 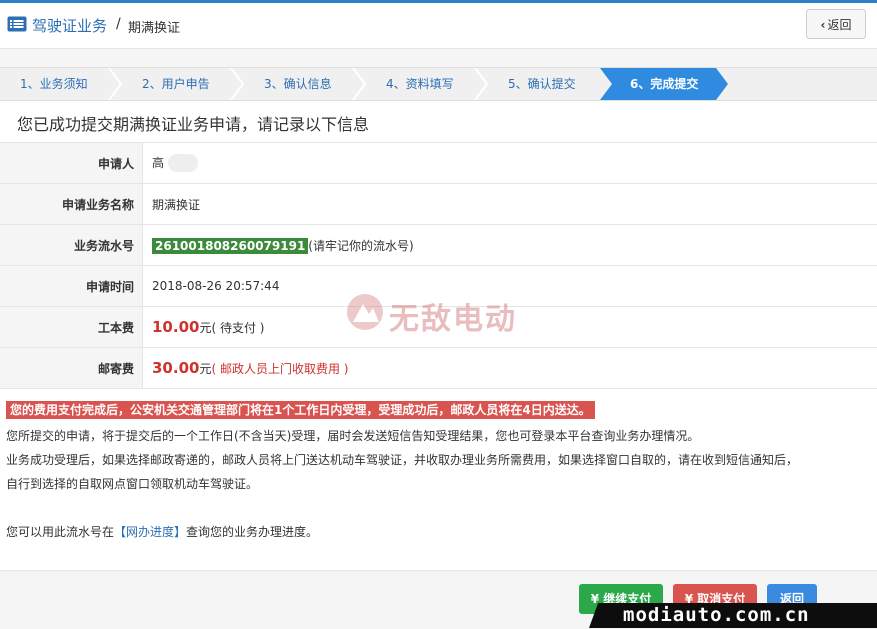 I want to click on back-button: ‹返回, so click(x=836, y=24).